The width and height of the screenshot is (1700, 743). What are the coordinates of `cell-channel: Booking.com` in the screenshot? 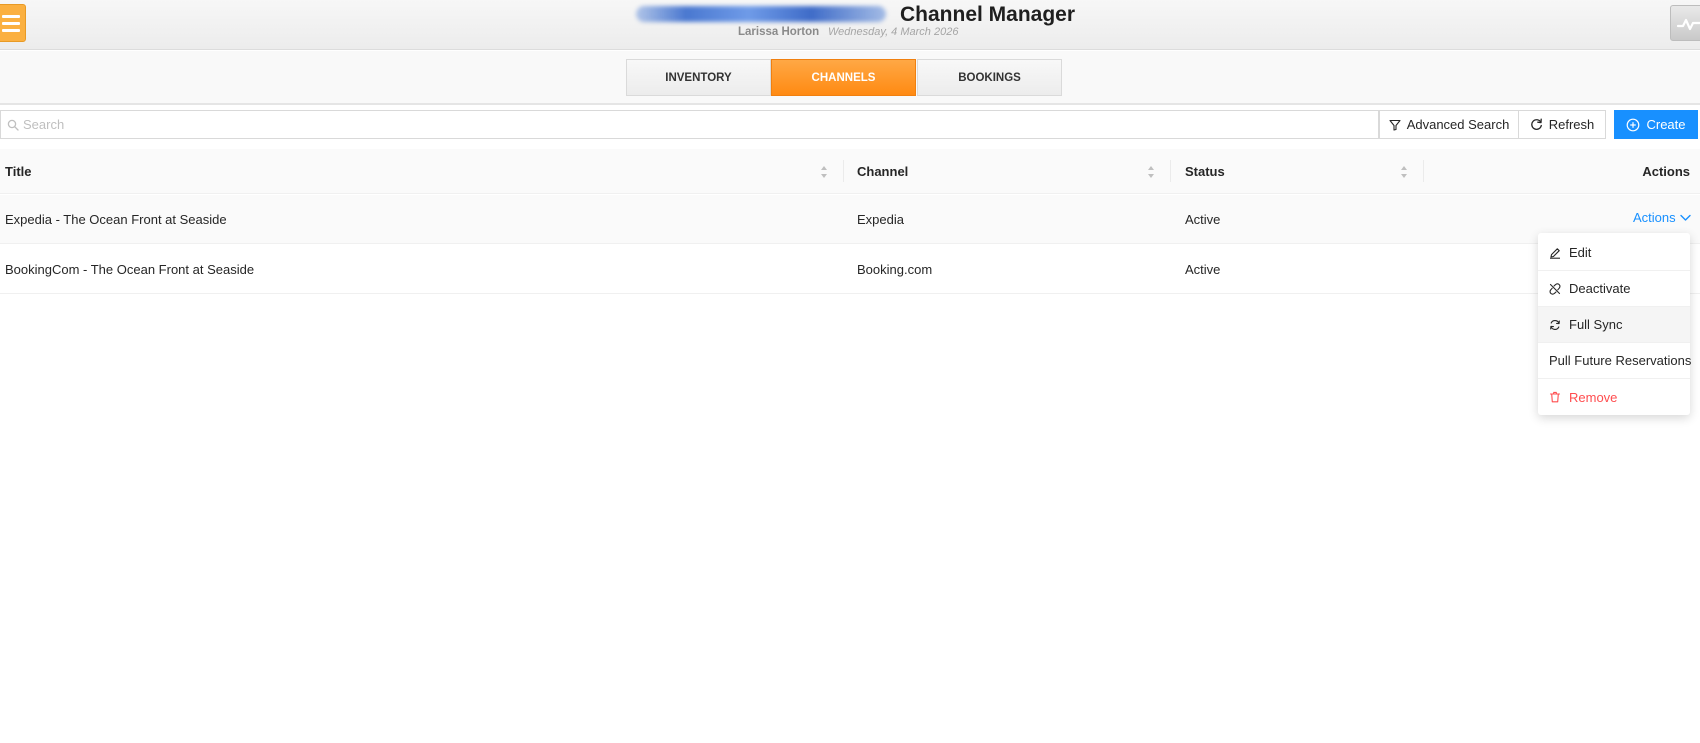 It's located at (895, 269).